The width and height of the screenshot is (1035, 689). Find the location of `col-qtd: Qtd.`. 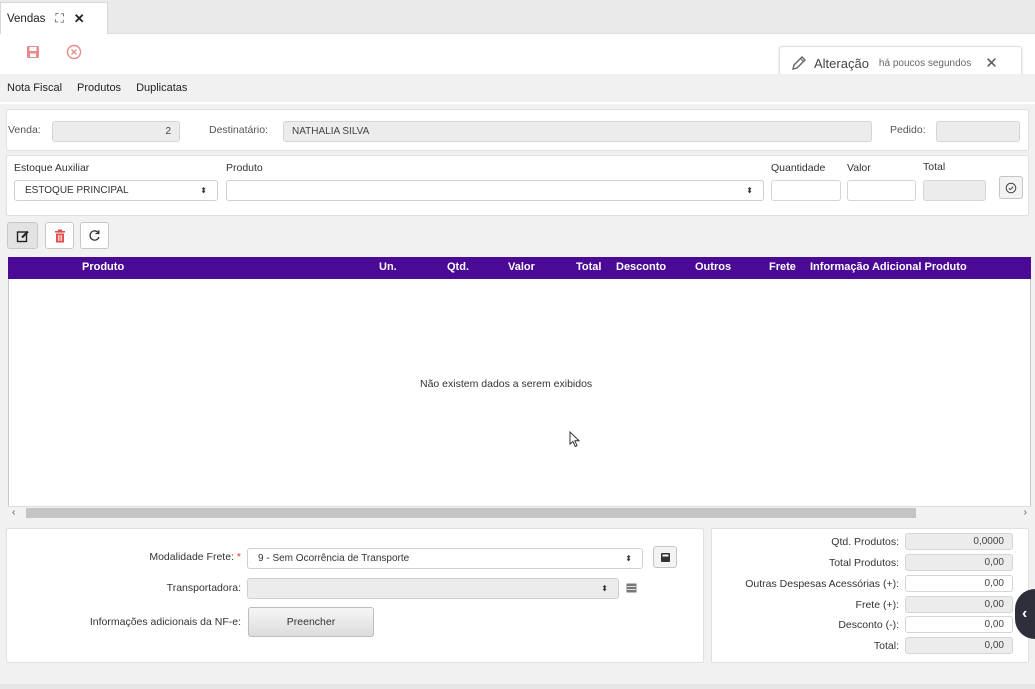

col-qtd: Qtd. is located at coordinates (458, 267).